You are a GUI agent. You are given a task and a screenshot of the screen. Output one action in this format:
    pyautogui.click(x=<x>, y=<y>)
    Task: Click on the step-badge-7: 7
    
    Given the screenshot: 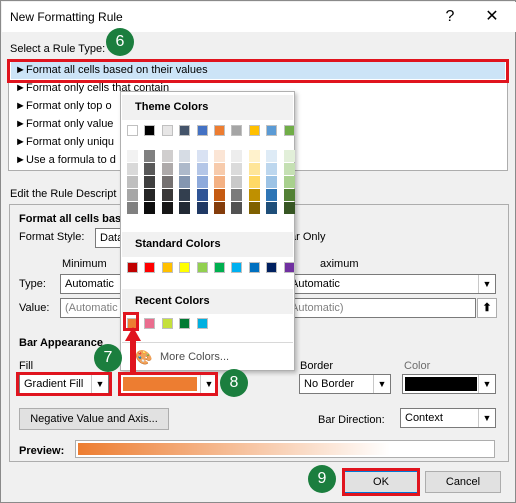 What is the action you would take?
    pyautogui.click(x=108, y=358)
    